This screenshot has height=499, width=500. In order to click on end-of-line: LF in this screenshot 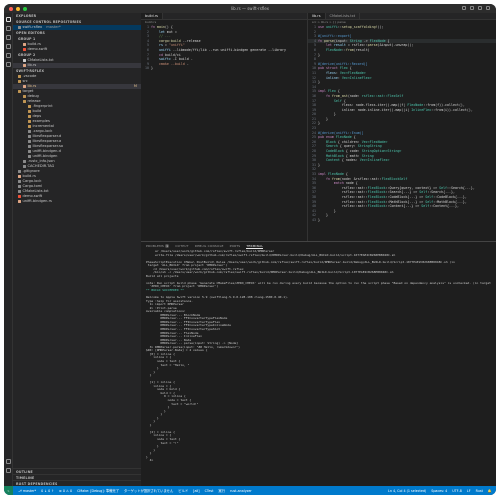, I will do `click(469, 491)`.